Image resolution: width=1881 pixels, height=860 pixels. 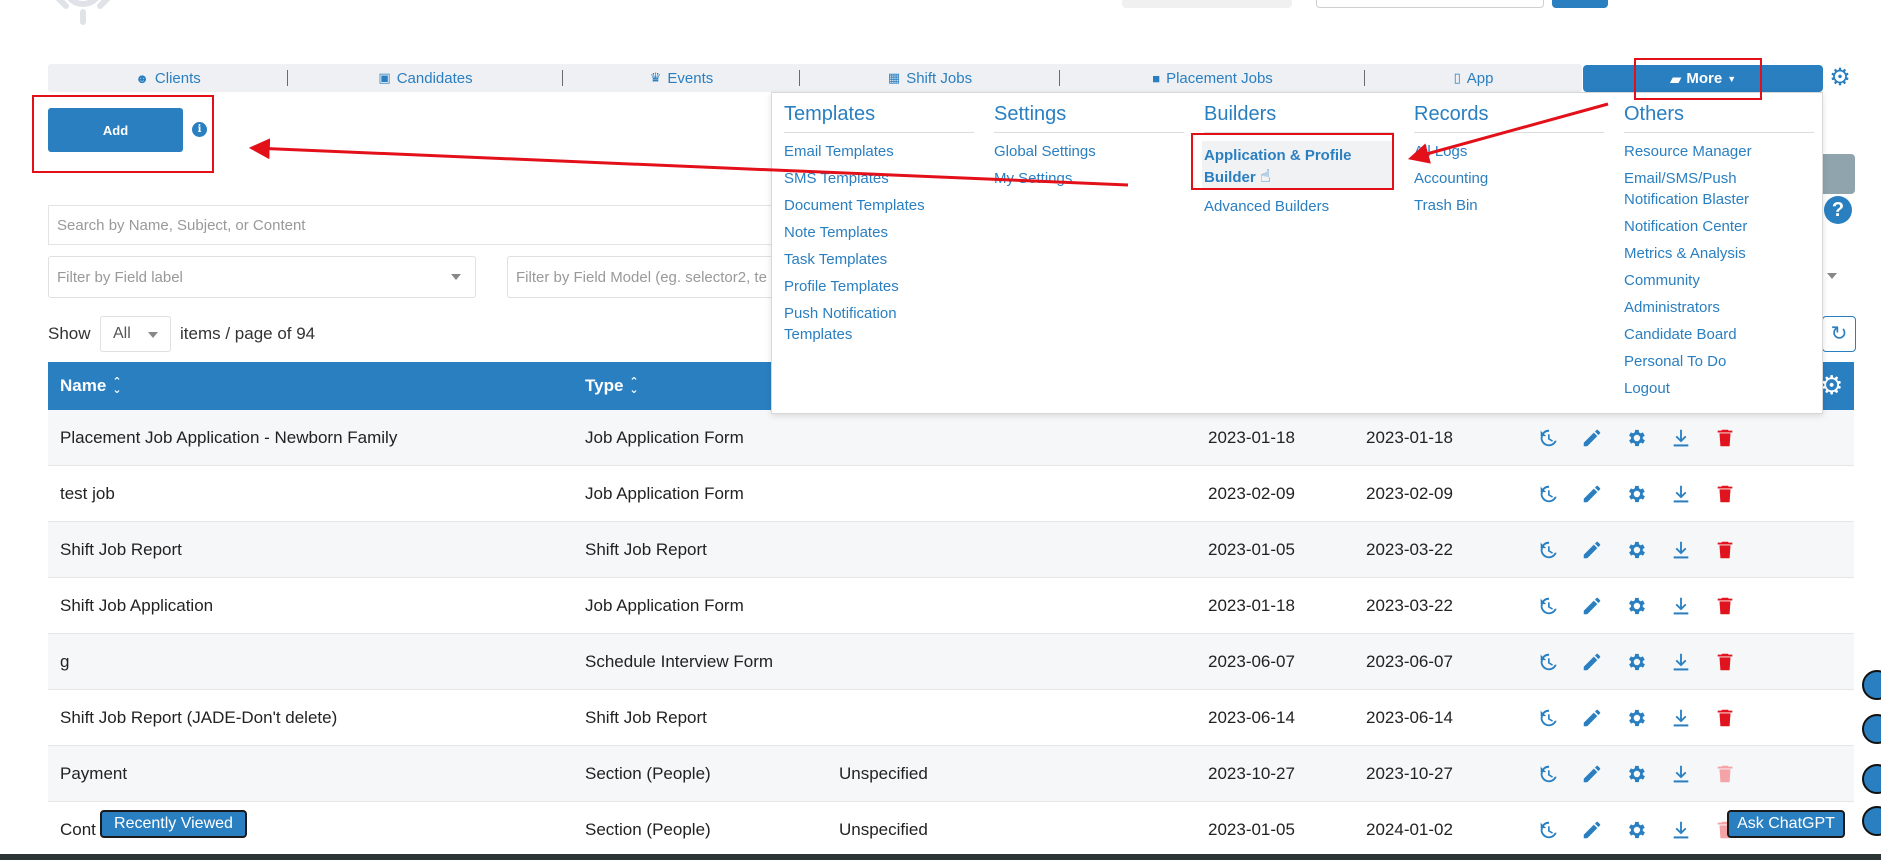 What do you see at coordinates (1831, 385) in the screenshot?
I see `table-settings-gear-icon: ⚙` at bounding box center [1831, 385].